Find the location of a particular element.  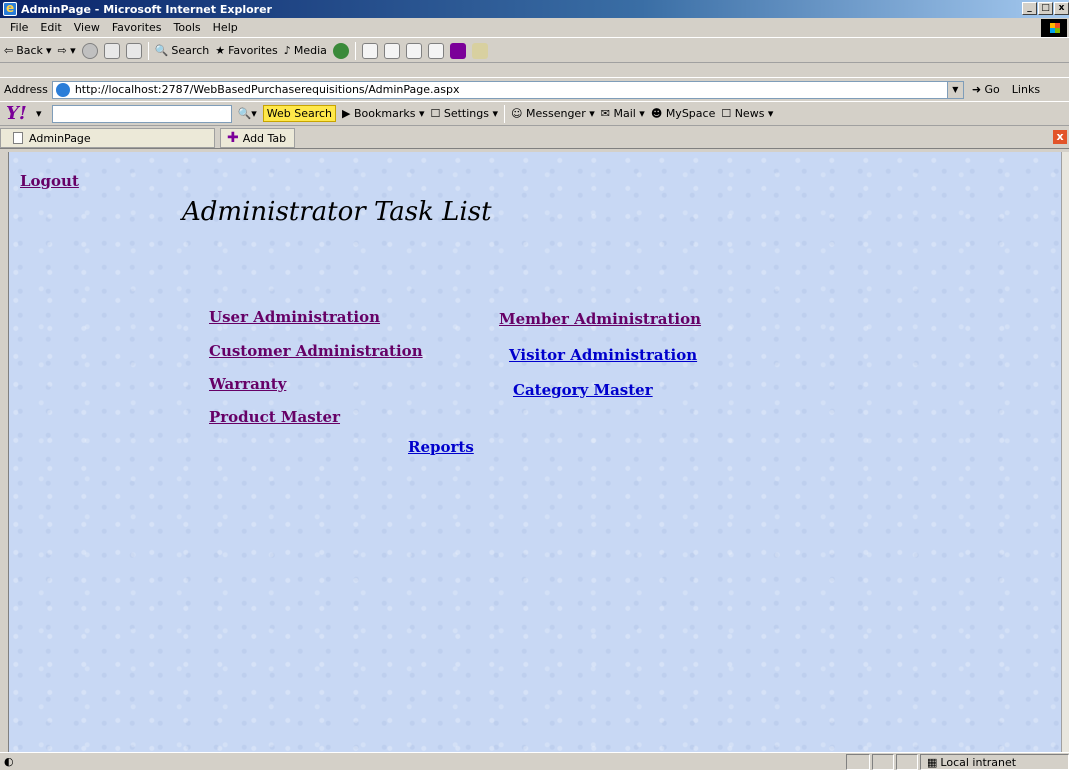

member-administration-link: Member Administration is located at coordinates (600, 319).